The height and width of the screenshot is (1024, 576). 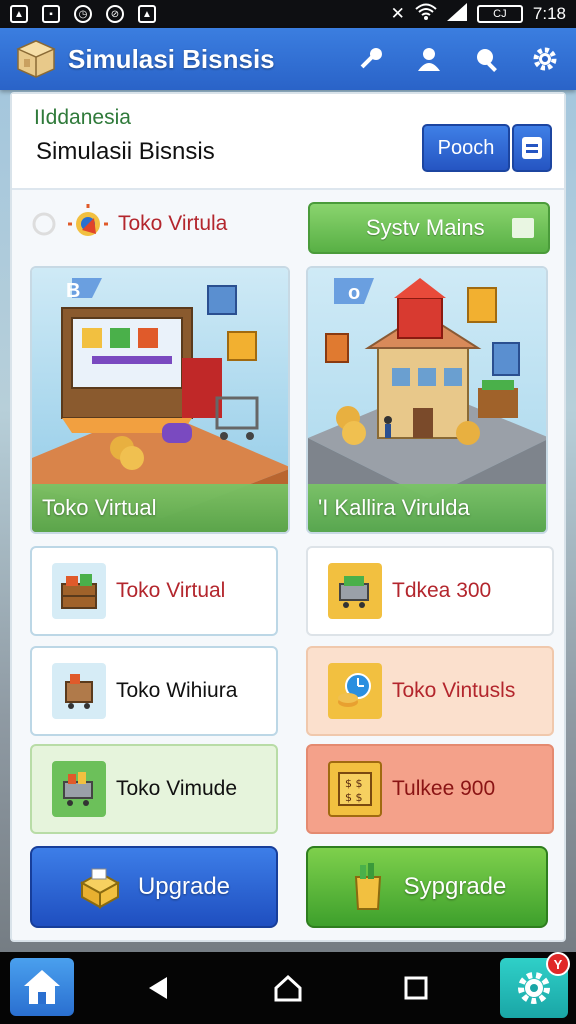 What do you see at coordinates (173, 223) in the screenshot?
I see `toko-virtula-text: Toko Virtula` at bounding box center [173, 223].